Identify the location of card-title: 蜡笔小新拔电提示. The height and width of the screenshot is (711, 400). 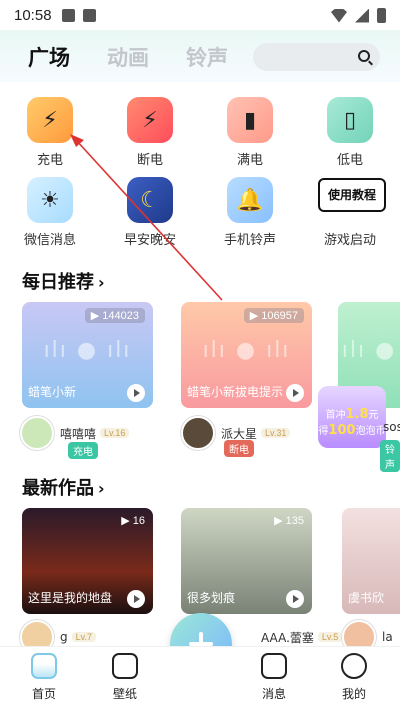
(235, 392).